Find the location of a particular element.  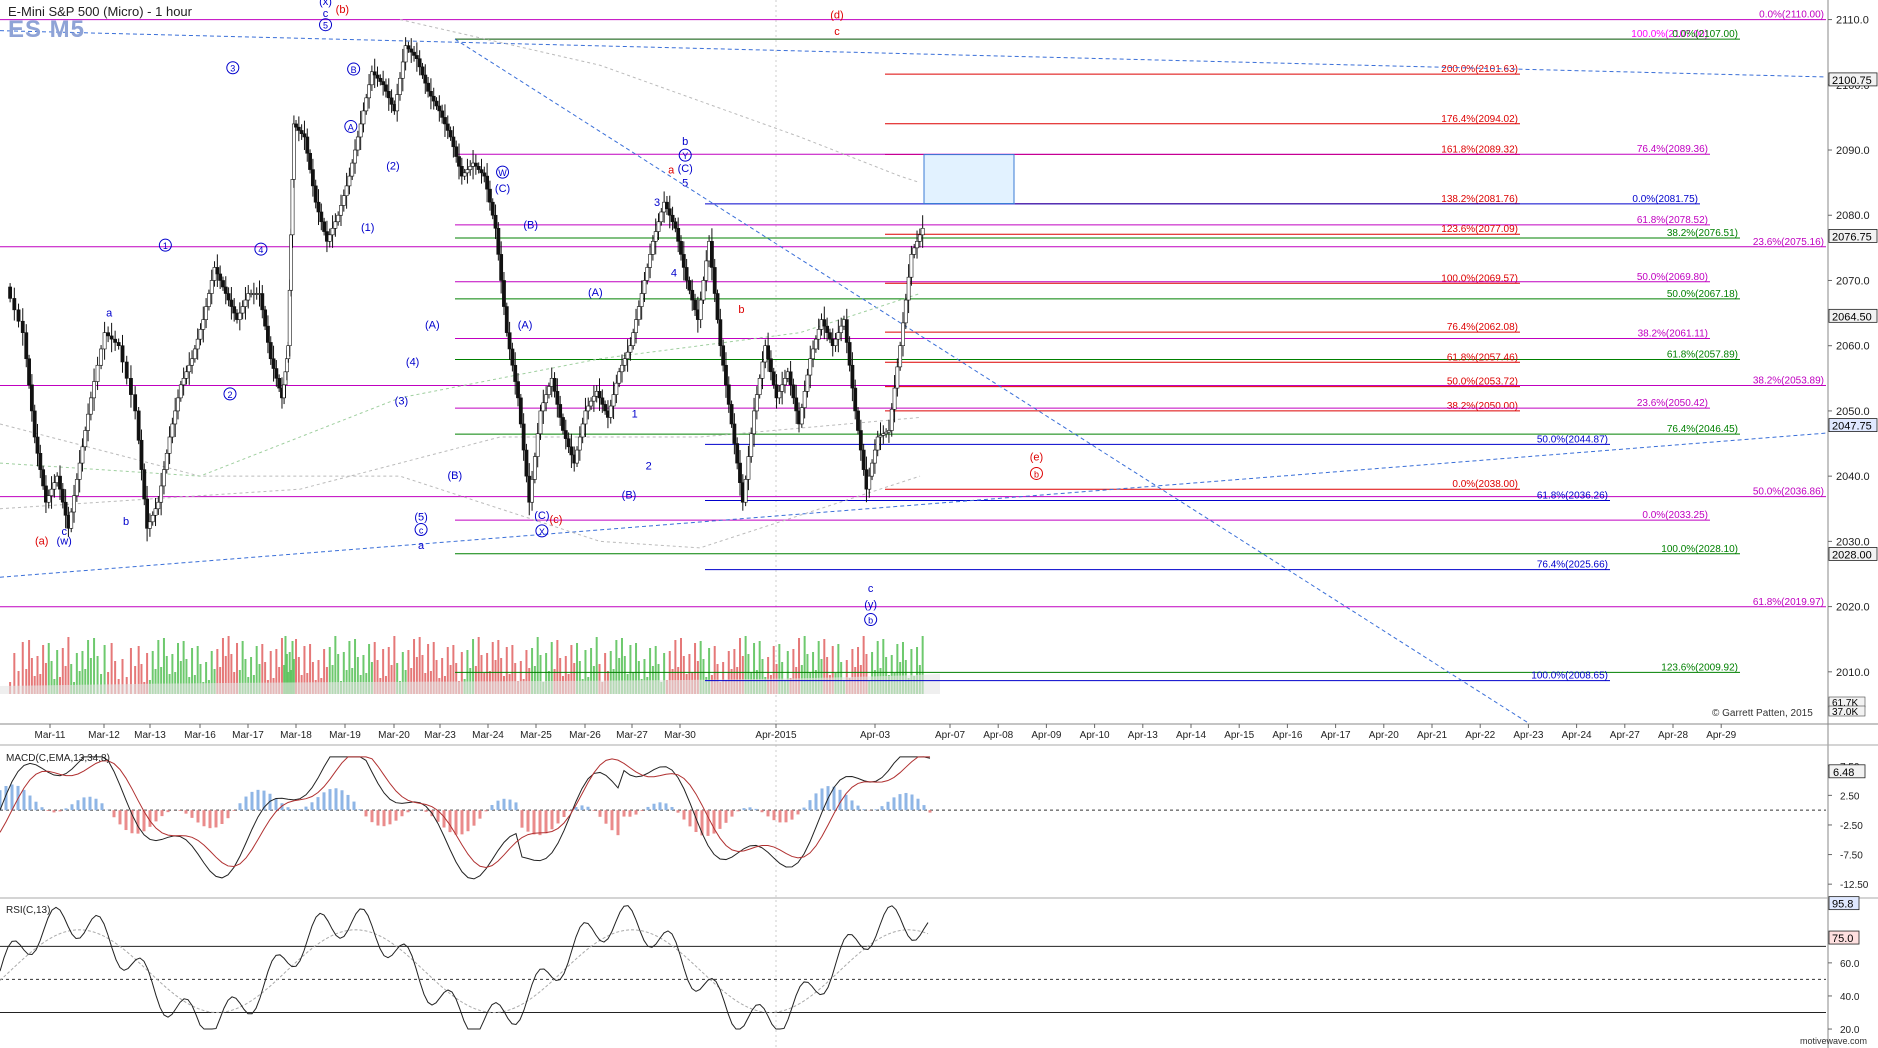

rsi-tick-label: 40.0 is located at coordinates (1850, 997).